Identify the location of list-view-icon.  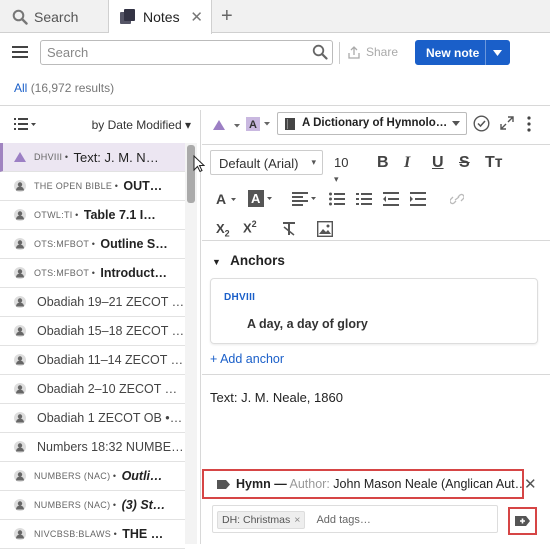
(25, 124).